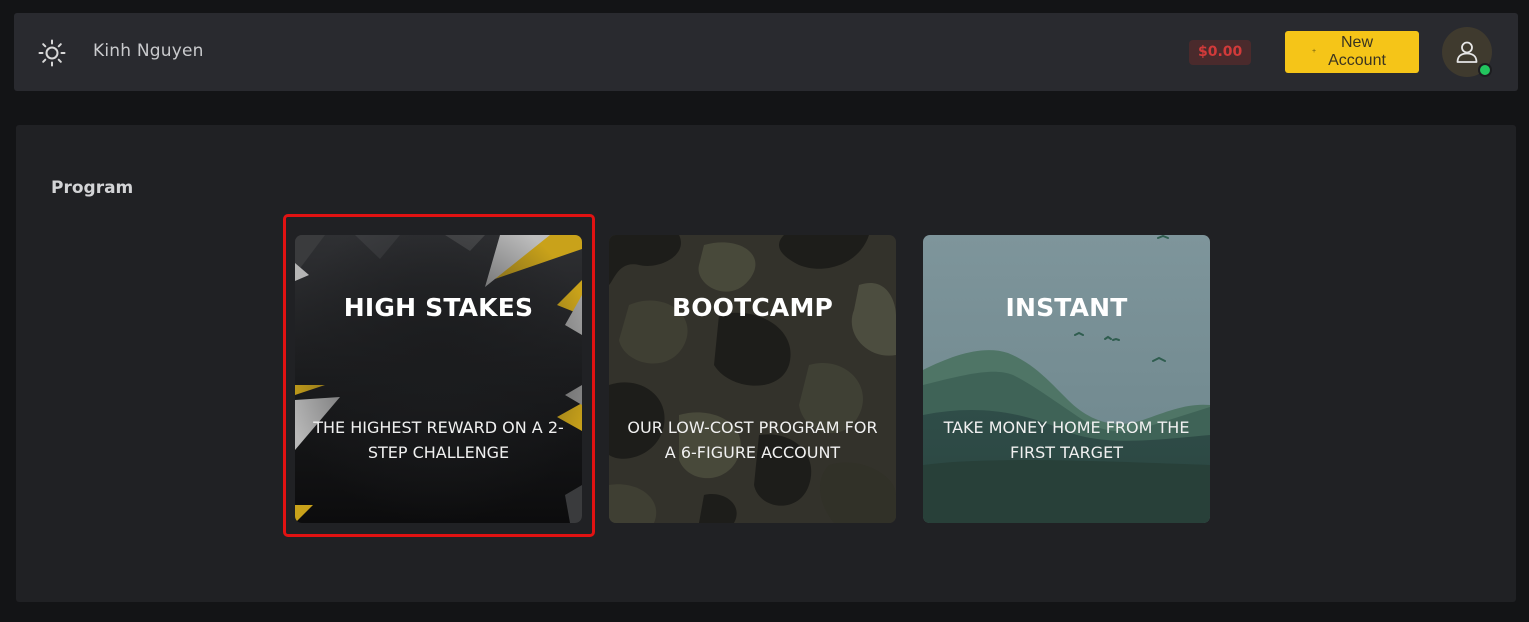 This screenshot has width=1529, height=622. Describe the element at coordinates (438, 307) in the screenshot. I see `card-title: HIGH STAKES` at that location.